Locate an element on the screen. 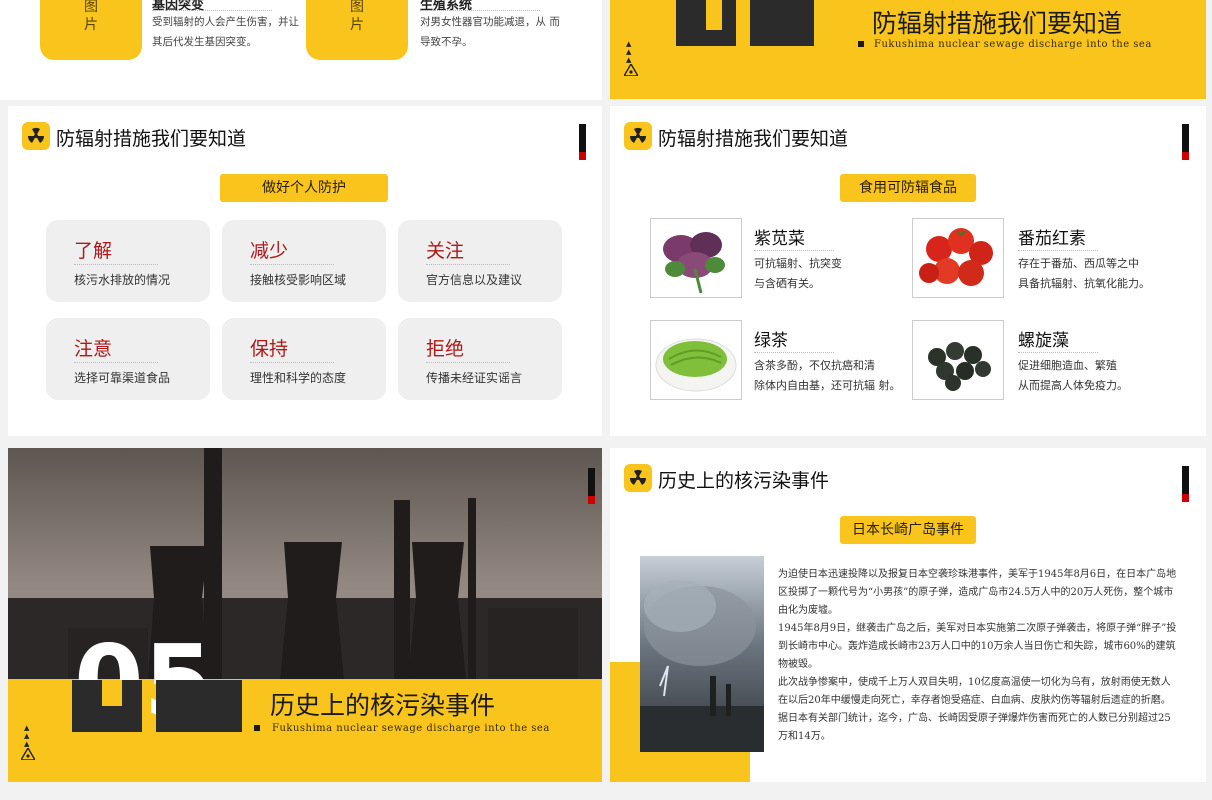 The image size is (1212, 800). card-desc: 官方信息以及建议 is located at coordinates (474, 280).